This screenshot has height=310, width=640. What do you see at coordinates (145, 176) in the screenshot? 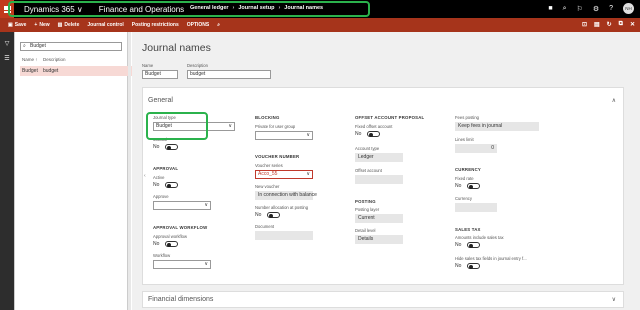
I see `collapse-handle-icon: ‹` at bounding box center [145, 176].